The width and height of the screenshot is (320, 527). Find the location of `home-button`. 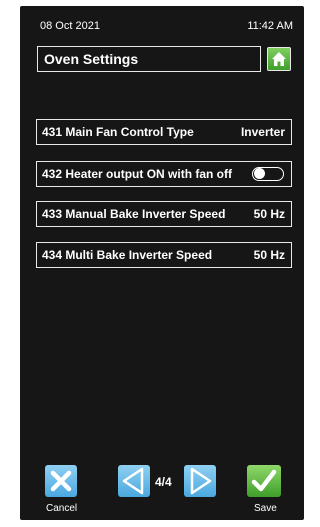

home-button is located at coordinates (279, 59).